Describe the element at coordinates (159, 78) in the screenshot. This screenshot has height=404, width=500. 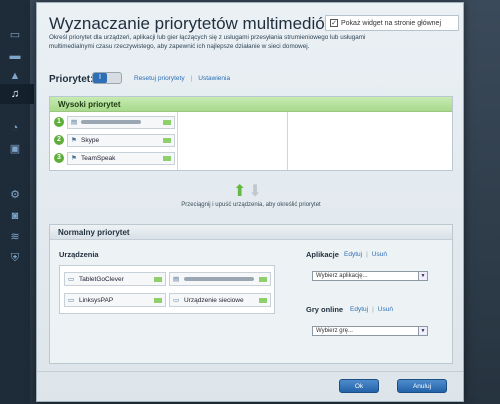
I see `reset-priorities-link: Resetuj priorytety` at that location.